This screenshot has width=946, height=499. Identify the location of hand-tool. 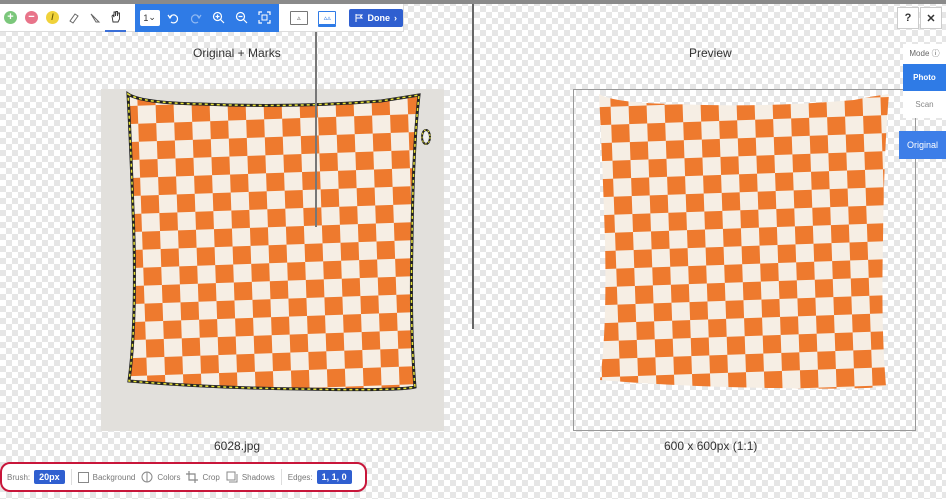
(115, 18).